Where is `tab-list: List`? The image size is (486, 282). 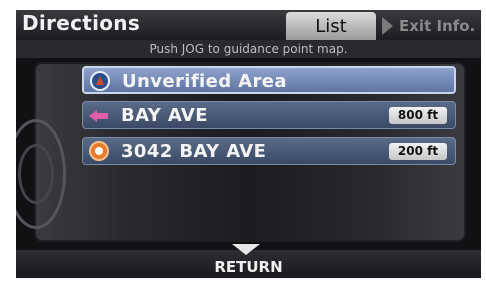 tab-list: List is located at coordinates (331, 26).